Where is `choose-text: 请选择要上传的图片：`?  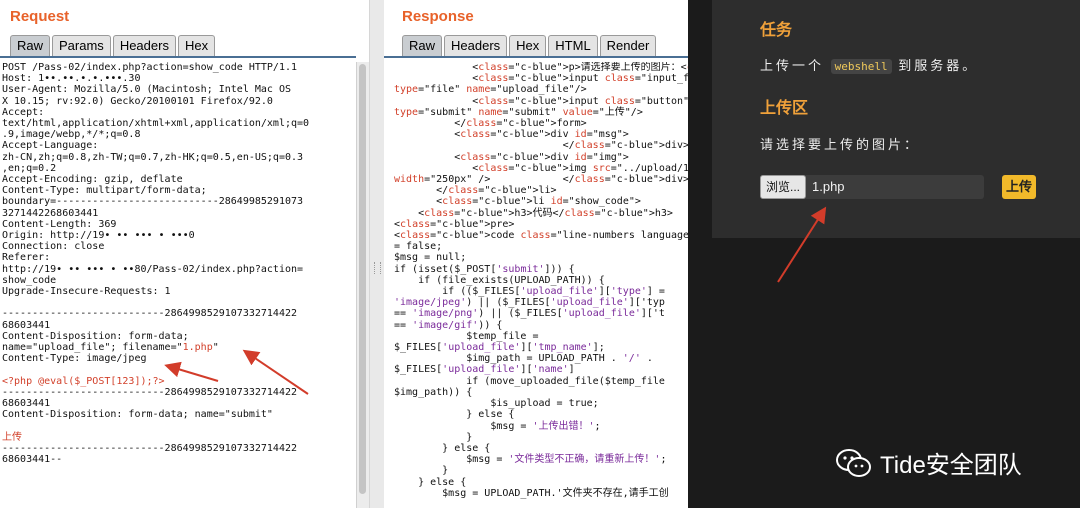
choose-text: 请选择要上传的图片： is located at coordinates (840, 144).